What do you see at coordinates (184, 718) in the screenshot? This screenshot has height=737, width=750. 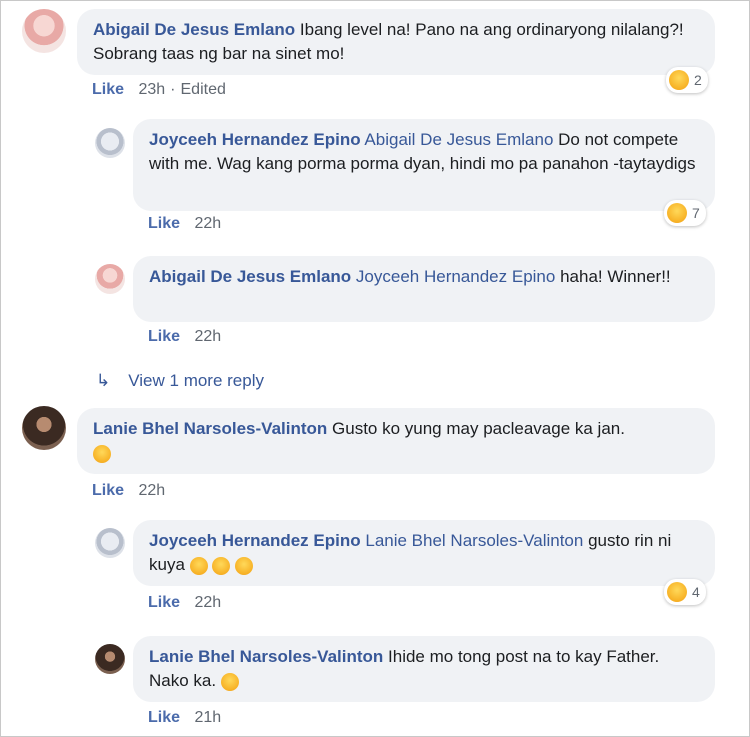 I see `comment-meta: Like 21h` at bounding box center [184, 718].